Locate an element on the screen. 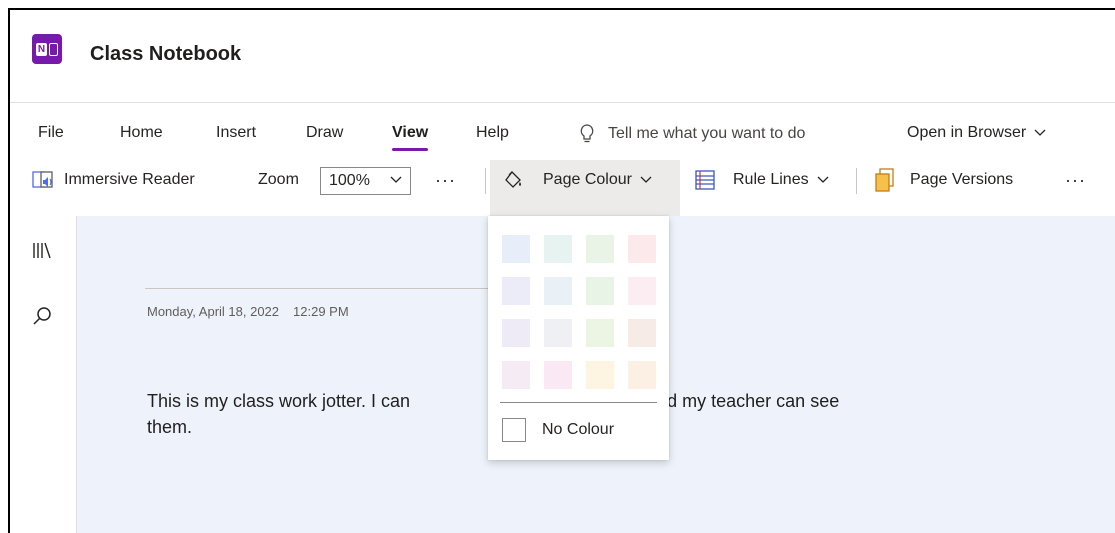 This screenshot has height=533, width=1115. tab-home: Home is located at coordinates (141, 133).